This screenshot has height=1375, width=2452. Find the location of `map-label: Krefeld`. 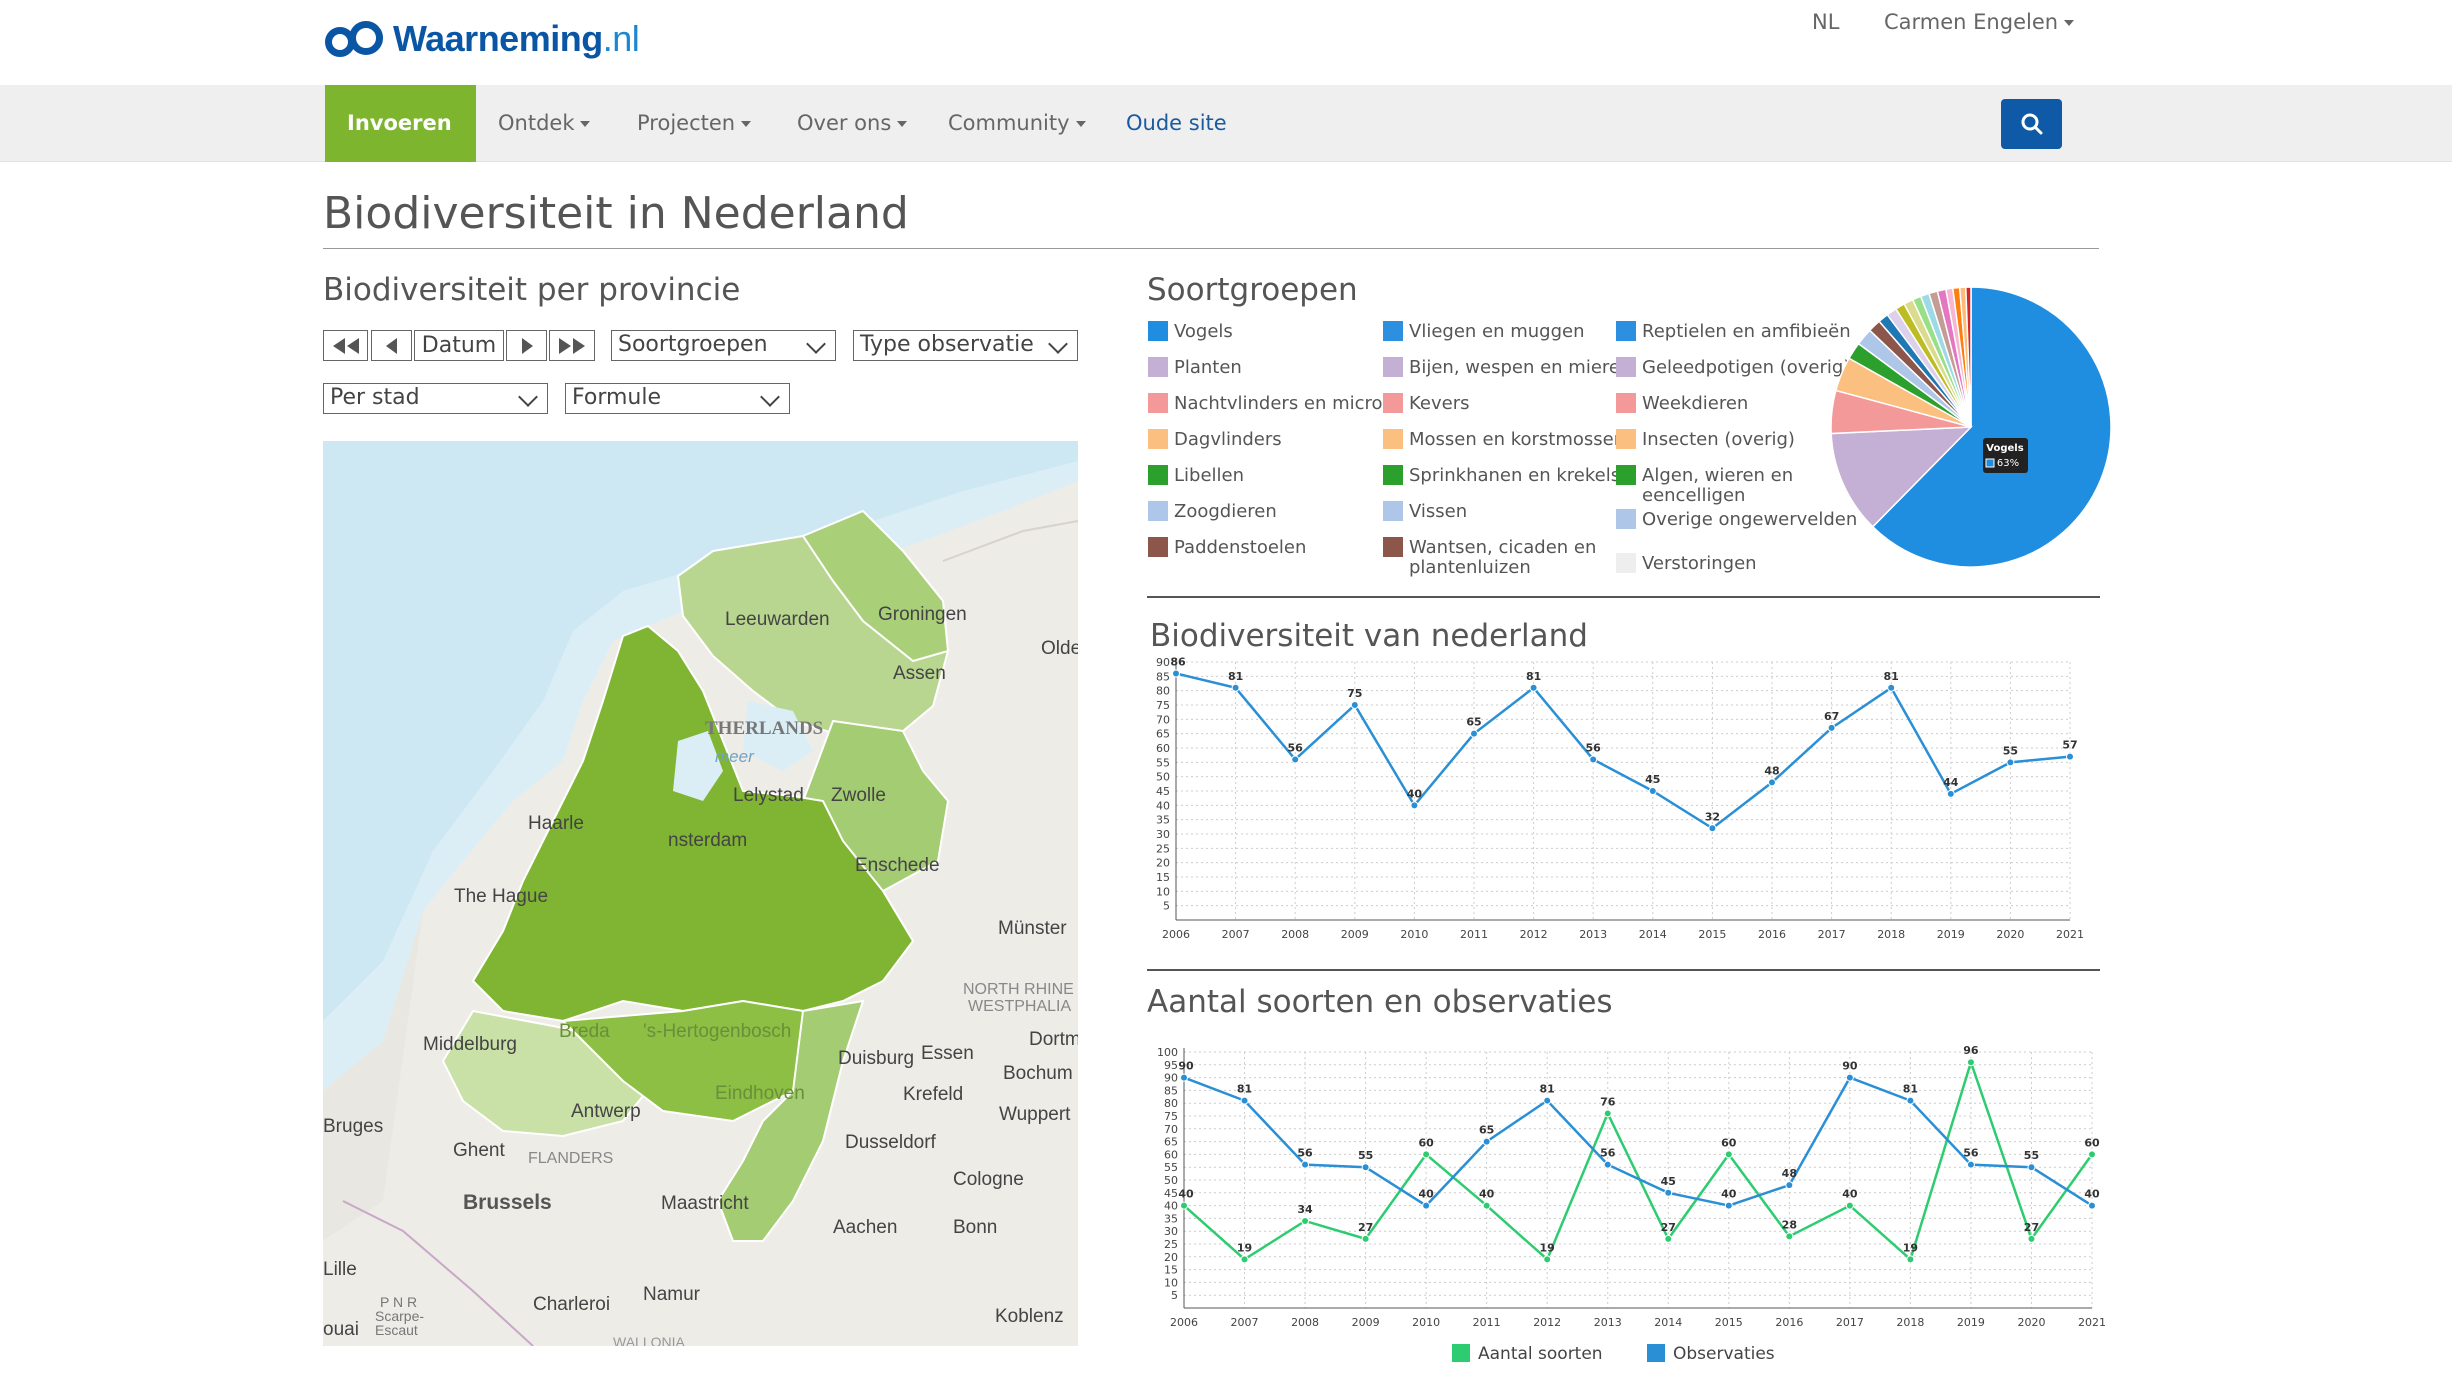

map-label: Krefeld is located at coordinates (933, 1094).